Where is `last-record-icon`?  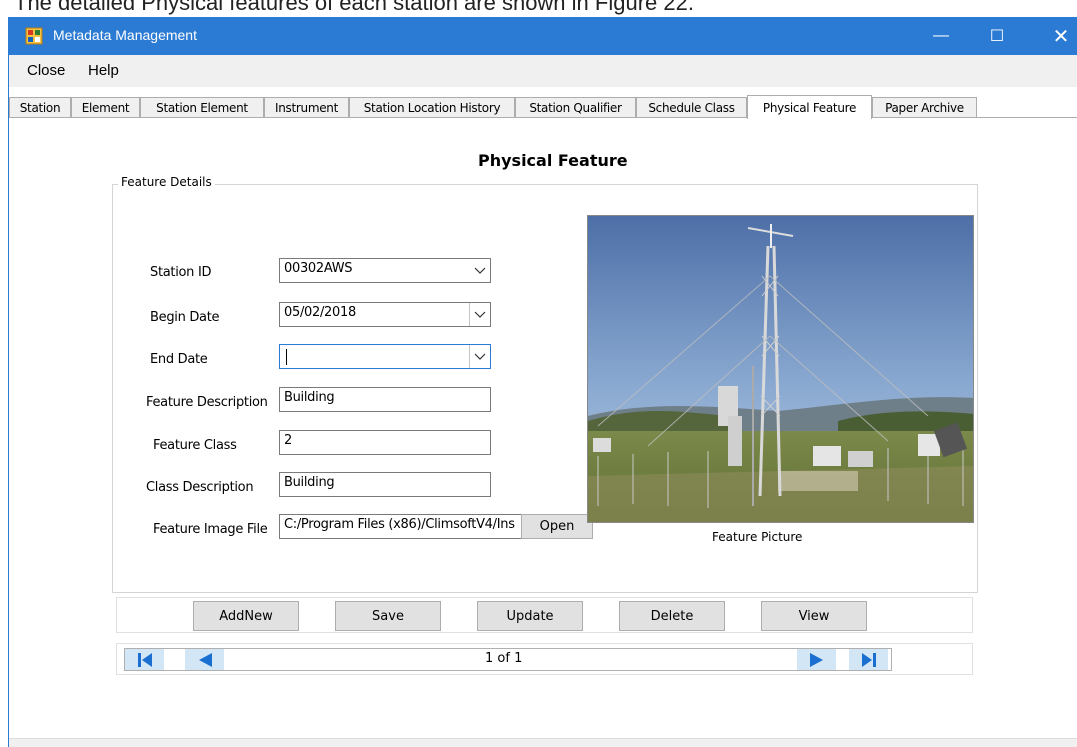
last-record-icon is located at coordinates (868, 659).